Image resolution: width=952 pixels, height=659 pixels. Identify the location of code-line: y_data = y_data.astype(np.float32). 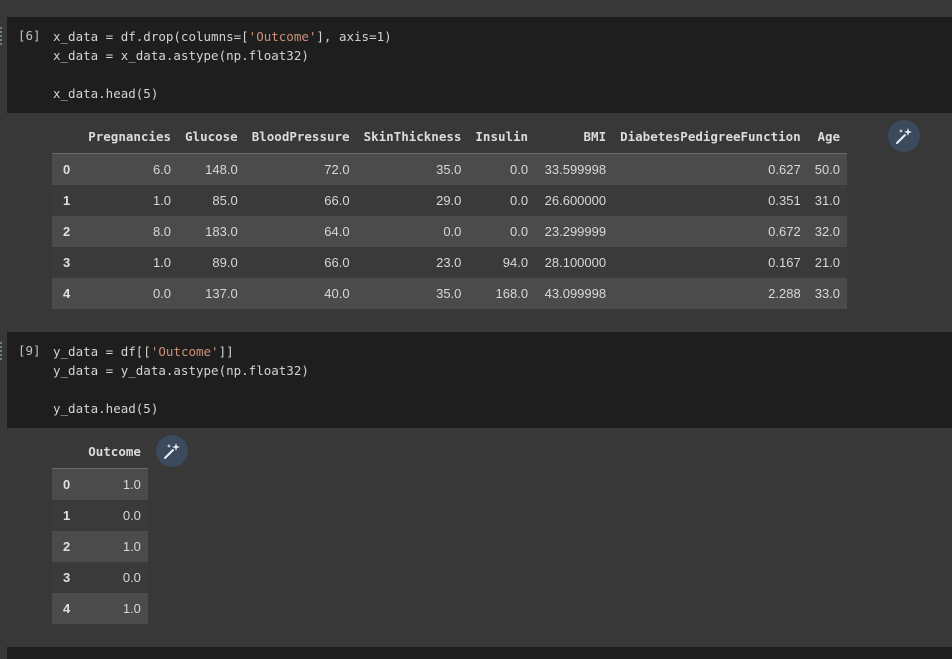
(181, 370).